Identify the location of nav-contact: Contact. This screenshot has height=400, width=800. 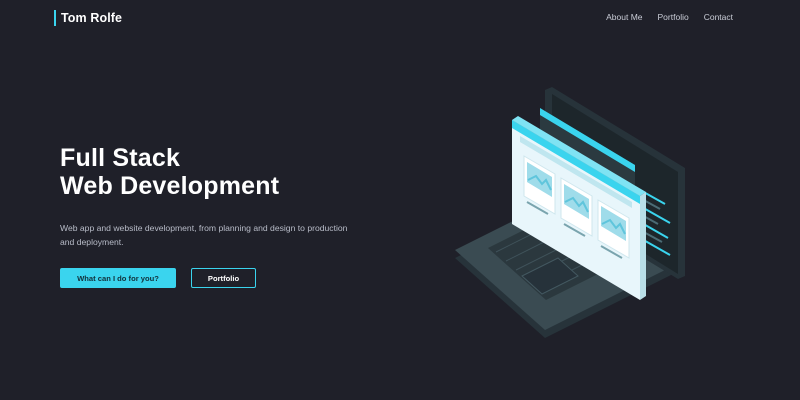
(718, 17).